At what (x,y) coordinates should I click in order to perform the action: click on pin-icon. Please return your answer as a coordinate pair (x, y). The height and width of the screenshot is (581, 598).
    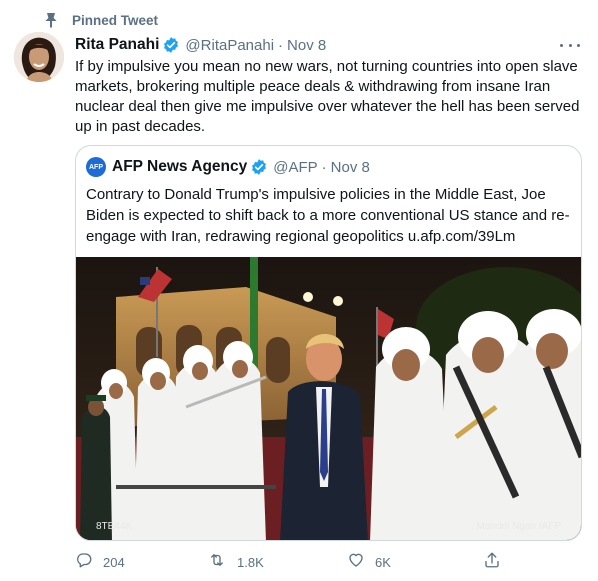
    Looking at the image, I should click on (57, 20).